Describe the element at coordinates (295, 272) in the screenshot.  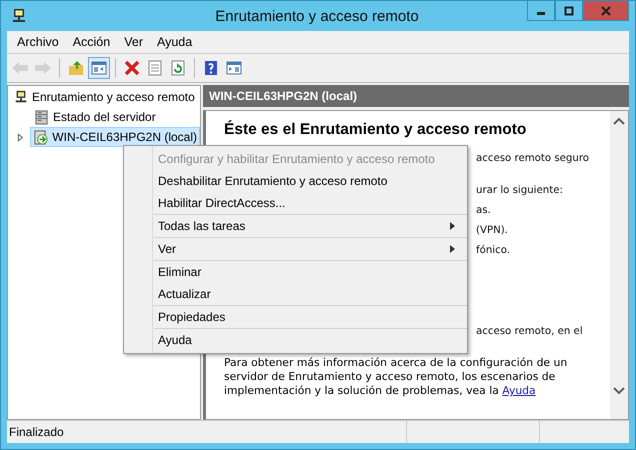
I see `context-menu-item: Eliminar` at that location.